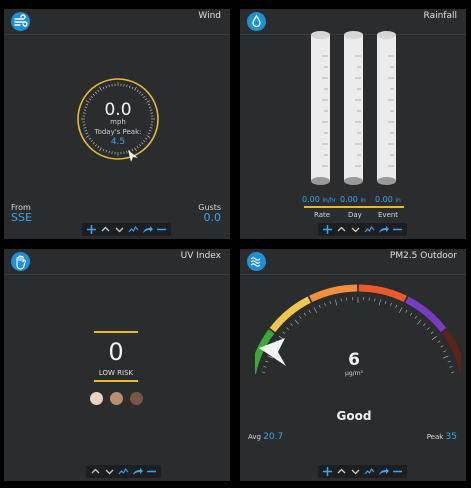 The width and height of the screenshot is (471, 488). I want to click on hand-icon, so click(20, 261).